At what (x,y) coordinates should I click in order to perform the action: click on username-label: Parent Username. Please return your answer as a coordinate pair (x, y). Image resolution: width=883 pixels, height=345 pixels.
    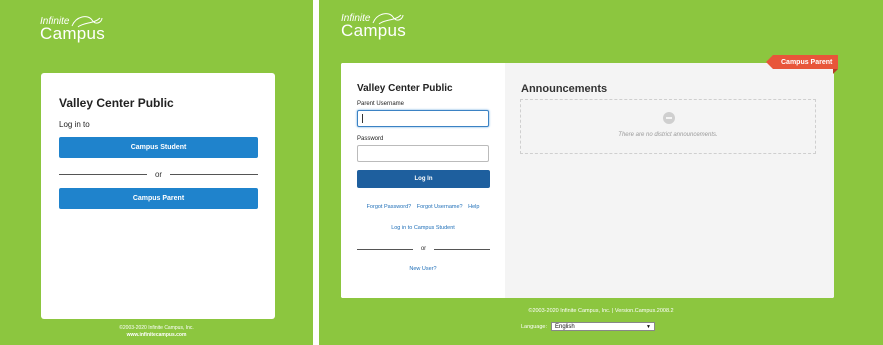
    Looking at the image, I should click on (381, 104).